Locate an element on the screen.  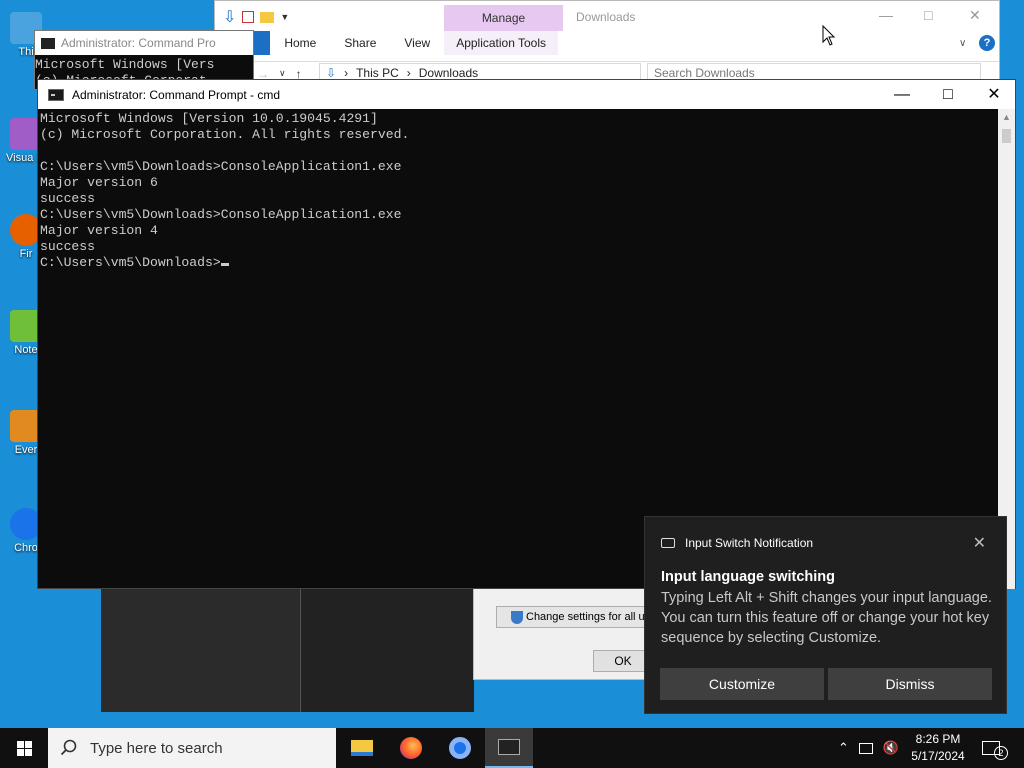
mouse-pointer-icon is located at coordinates (829, 35).